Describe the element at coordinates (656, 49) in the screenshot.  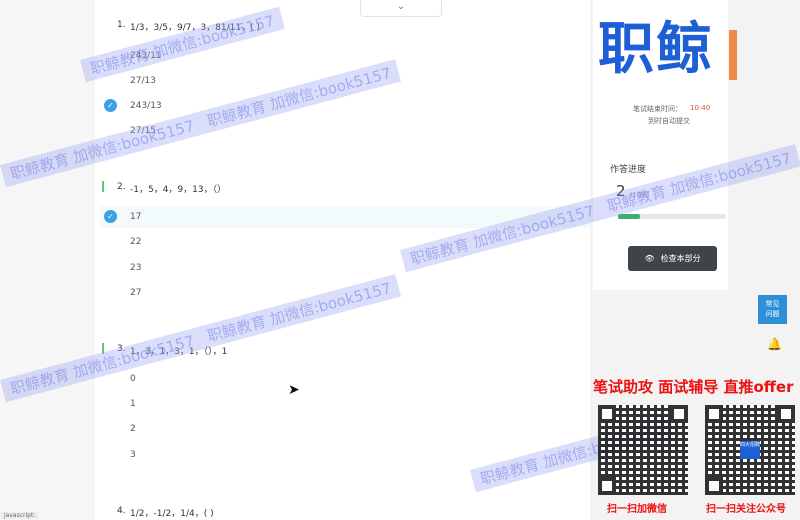
I see `brand-logo: 职鲸` at that location.